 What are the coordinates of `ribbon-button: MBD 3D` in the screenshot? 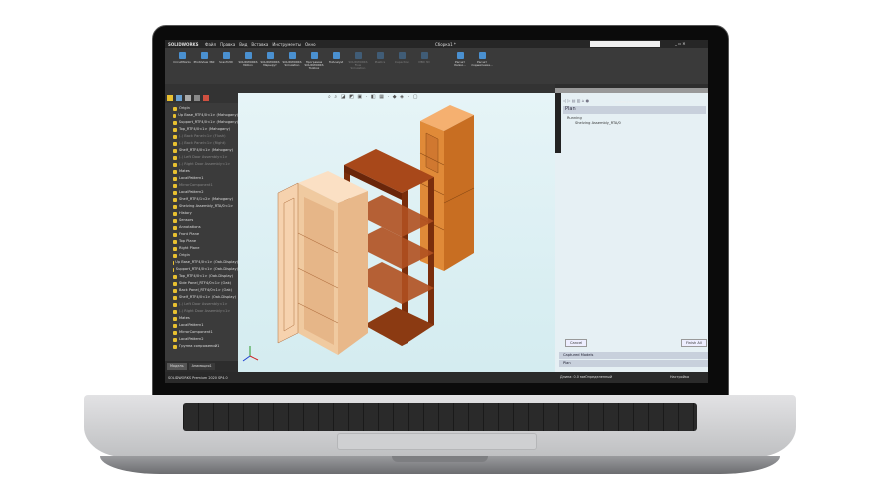 It's located at (424, 58).